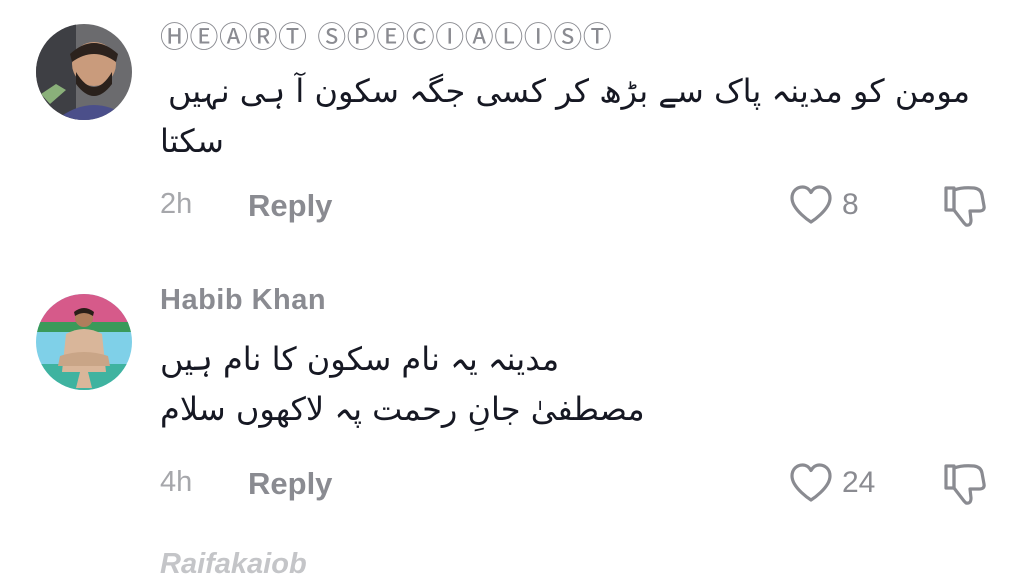 The image size is (1024, 581). I want to click on like-button: 24, so click(831, 483).